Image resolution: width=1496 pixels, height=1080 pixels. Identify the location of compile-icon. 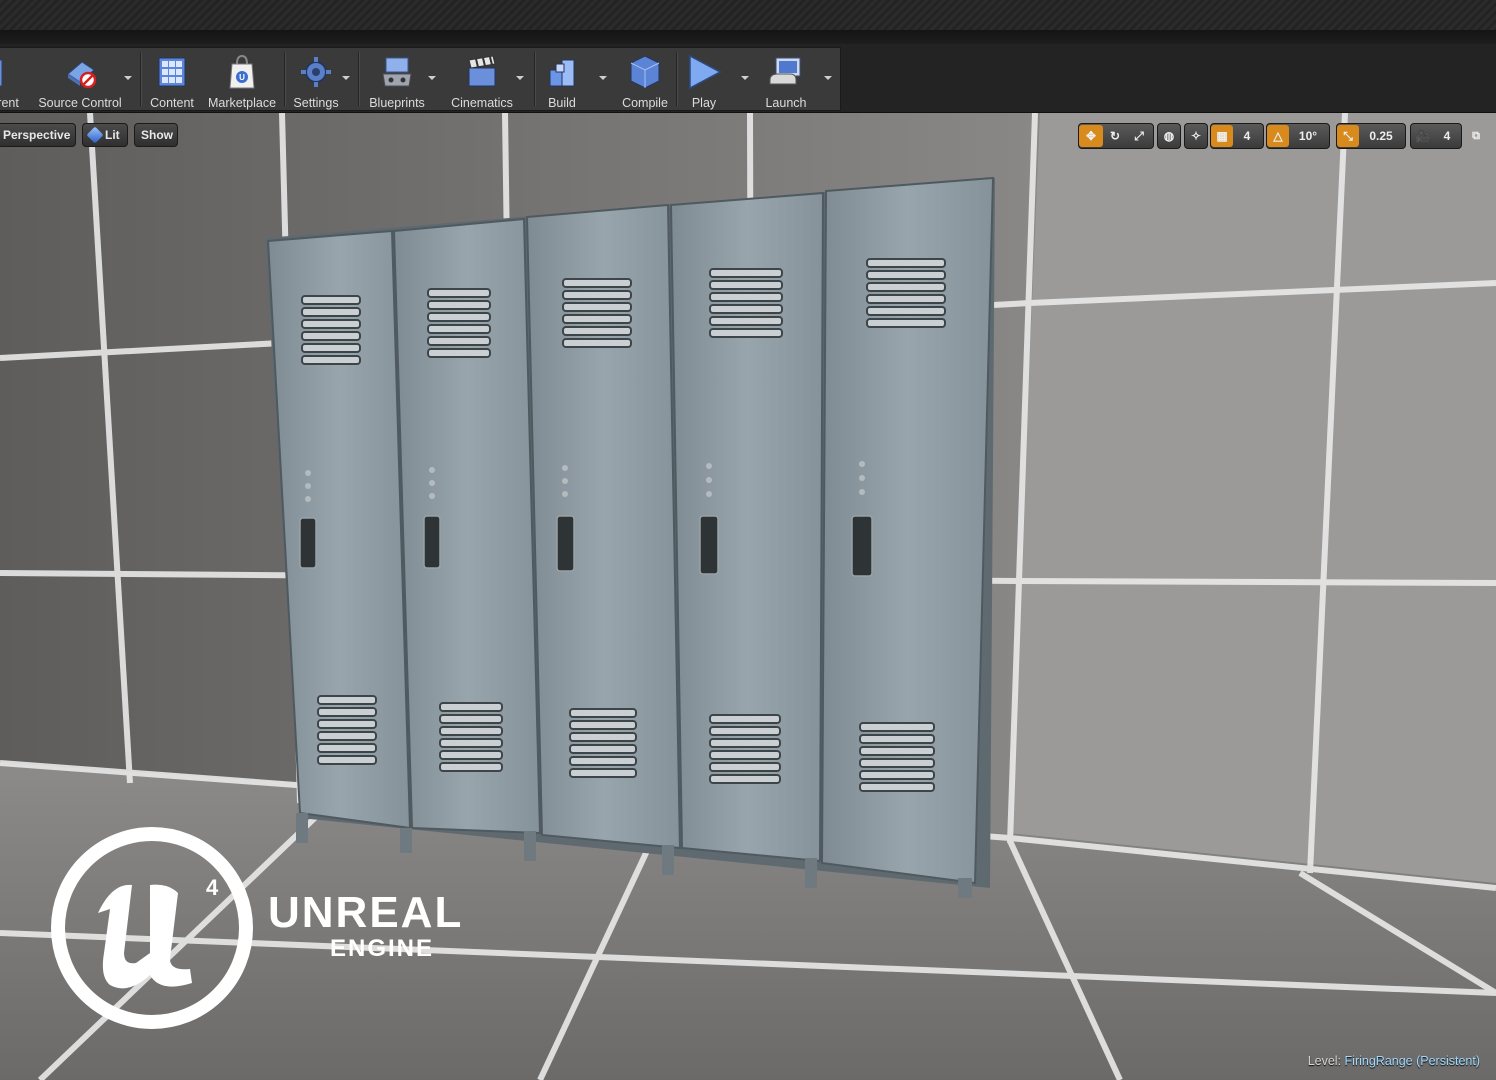
(645, 72).